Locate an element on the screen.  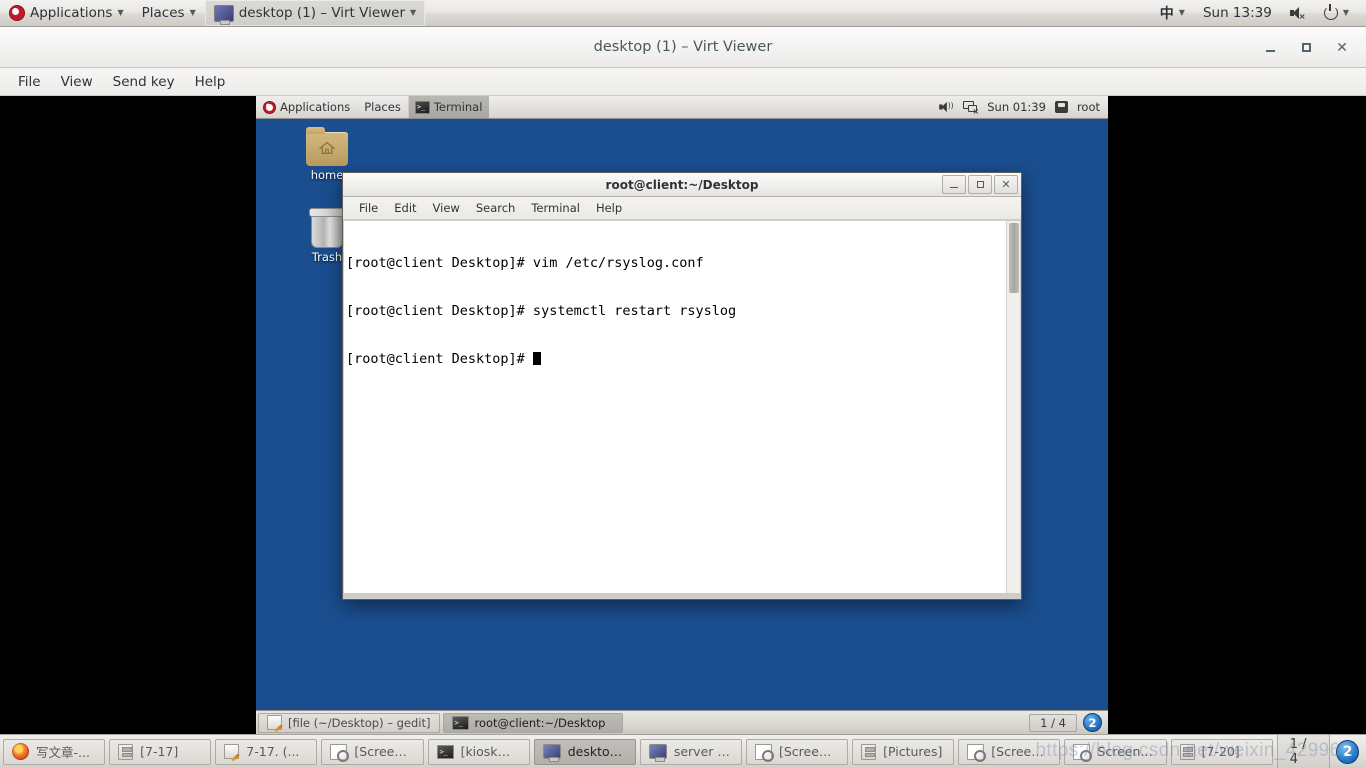
terminal-menu-terminal: Terminal is located at coordinates (555, 208).